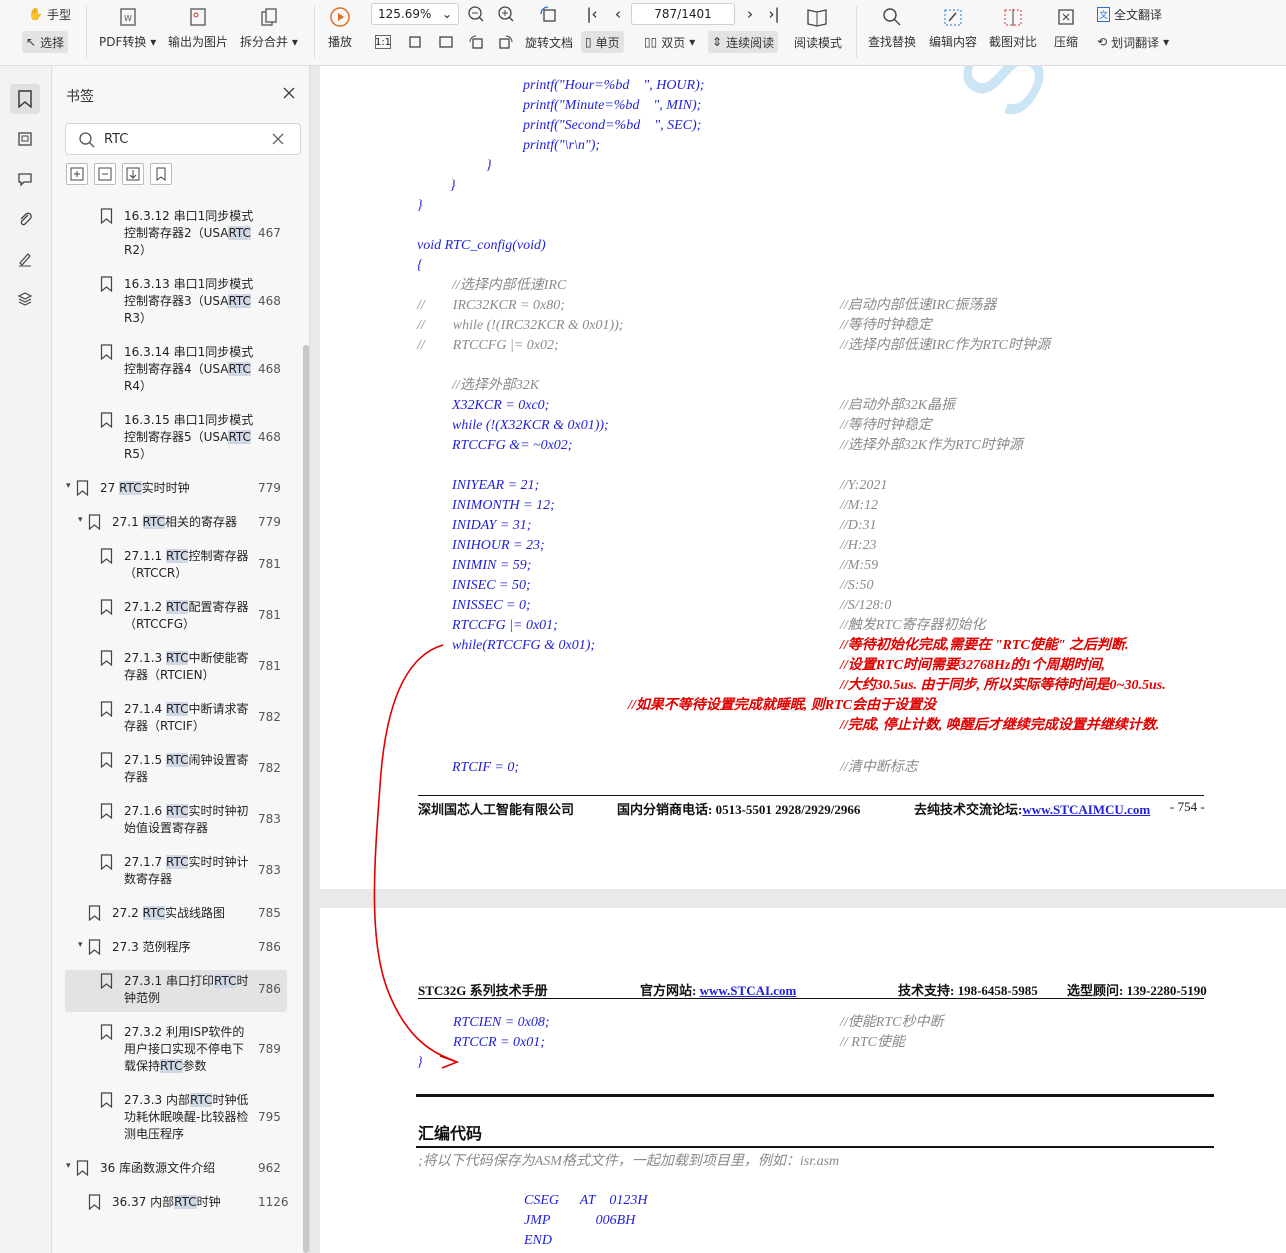 The height and width of the screenshot is (1253, 1286). What do you see at coordinates (278, 140) in the screenshot?
I see `clear-search-icon` at bounding box center [278, 140].